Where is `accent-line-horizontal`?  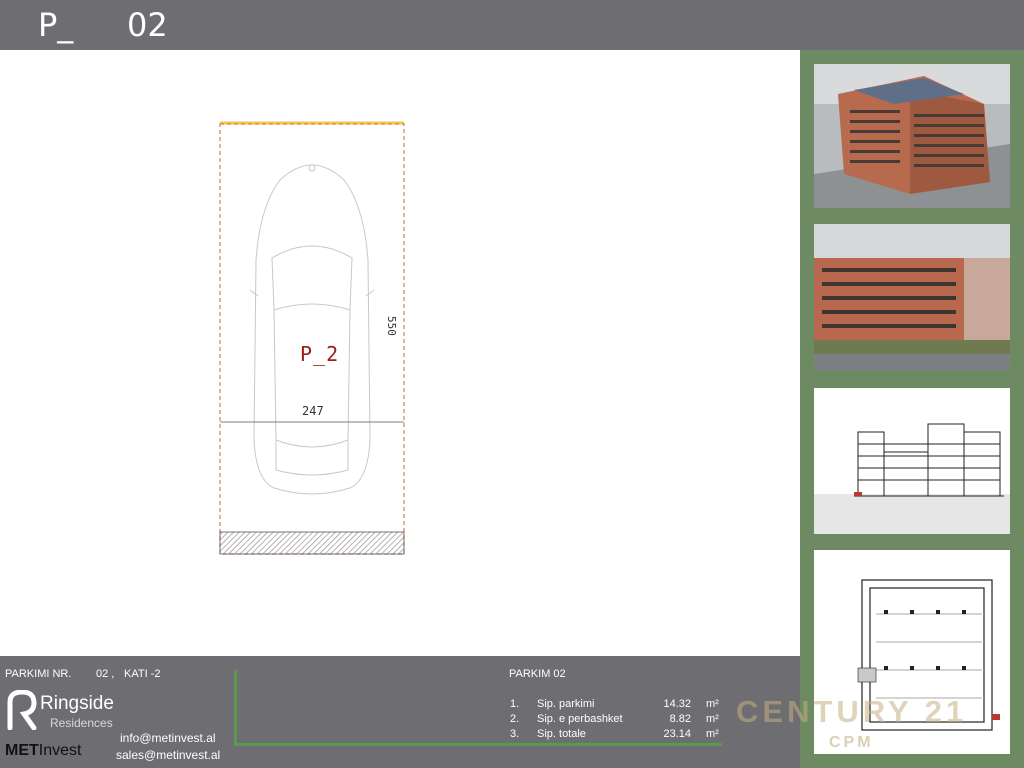 accent-line-horizontal is located at coordinates (478, 744).